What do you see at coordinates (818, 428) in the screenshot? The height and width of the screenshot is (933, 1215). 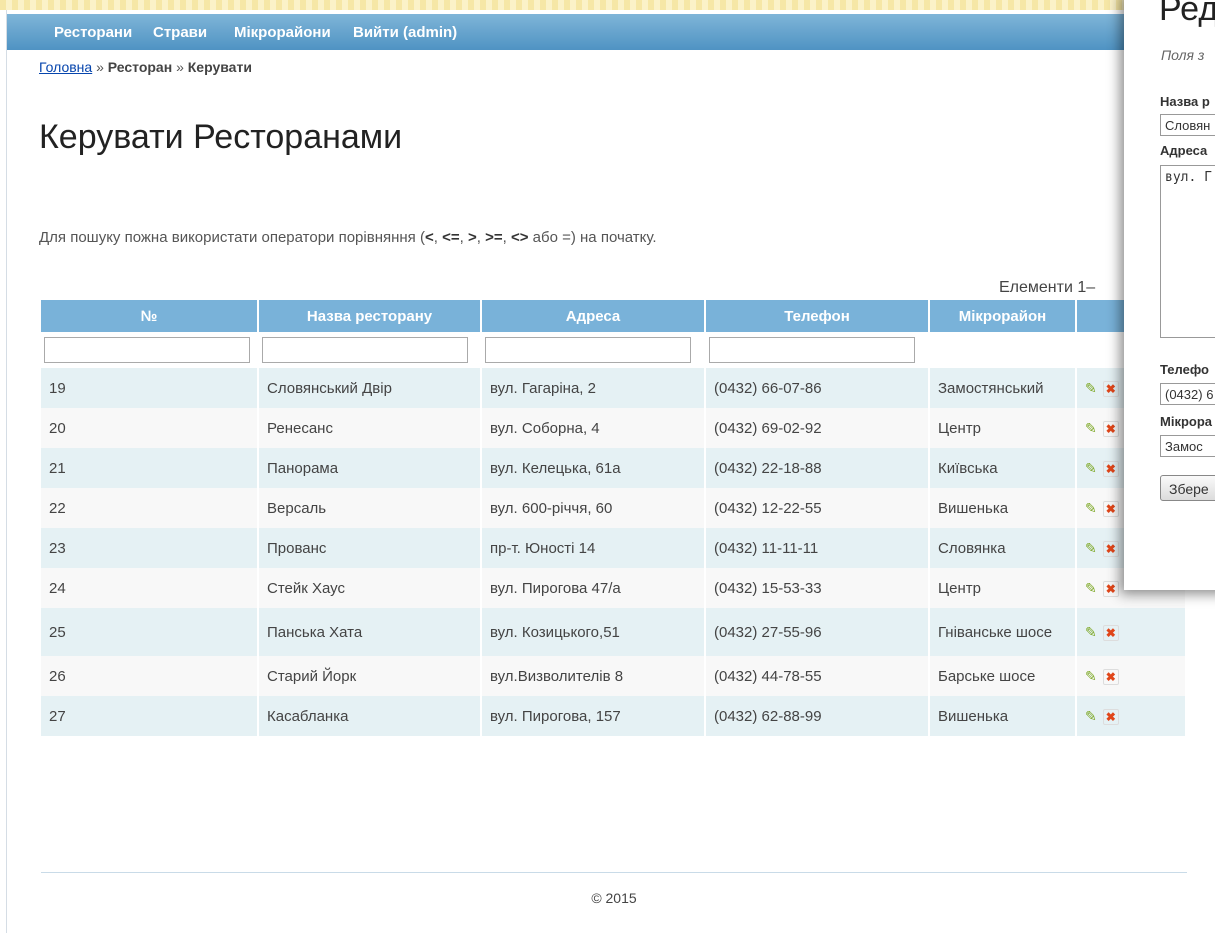 I see `cell-phone: (0432) 69-02-92` at bounding box center [818, 428].